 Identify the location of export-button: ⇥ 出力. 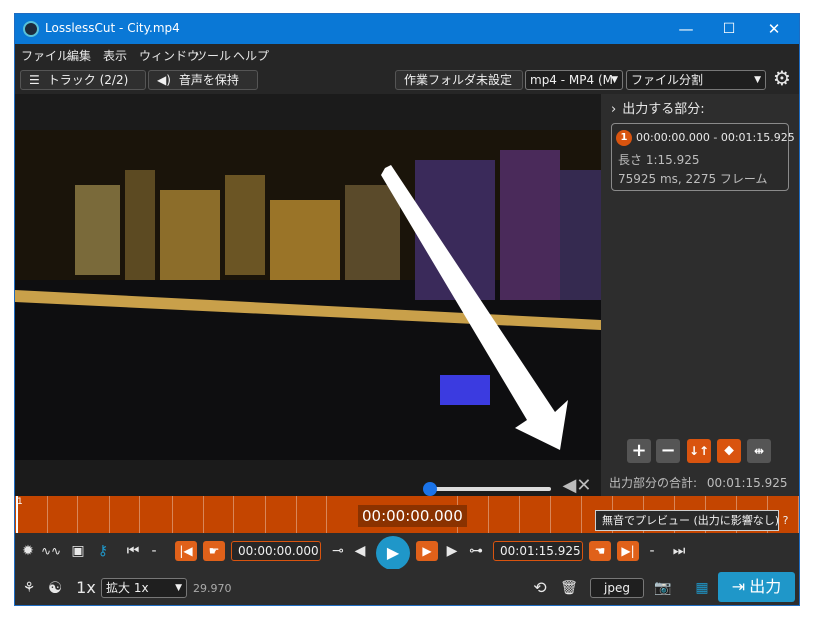
(756, 587).